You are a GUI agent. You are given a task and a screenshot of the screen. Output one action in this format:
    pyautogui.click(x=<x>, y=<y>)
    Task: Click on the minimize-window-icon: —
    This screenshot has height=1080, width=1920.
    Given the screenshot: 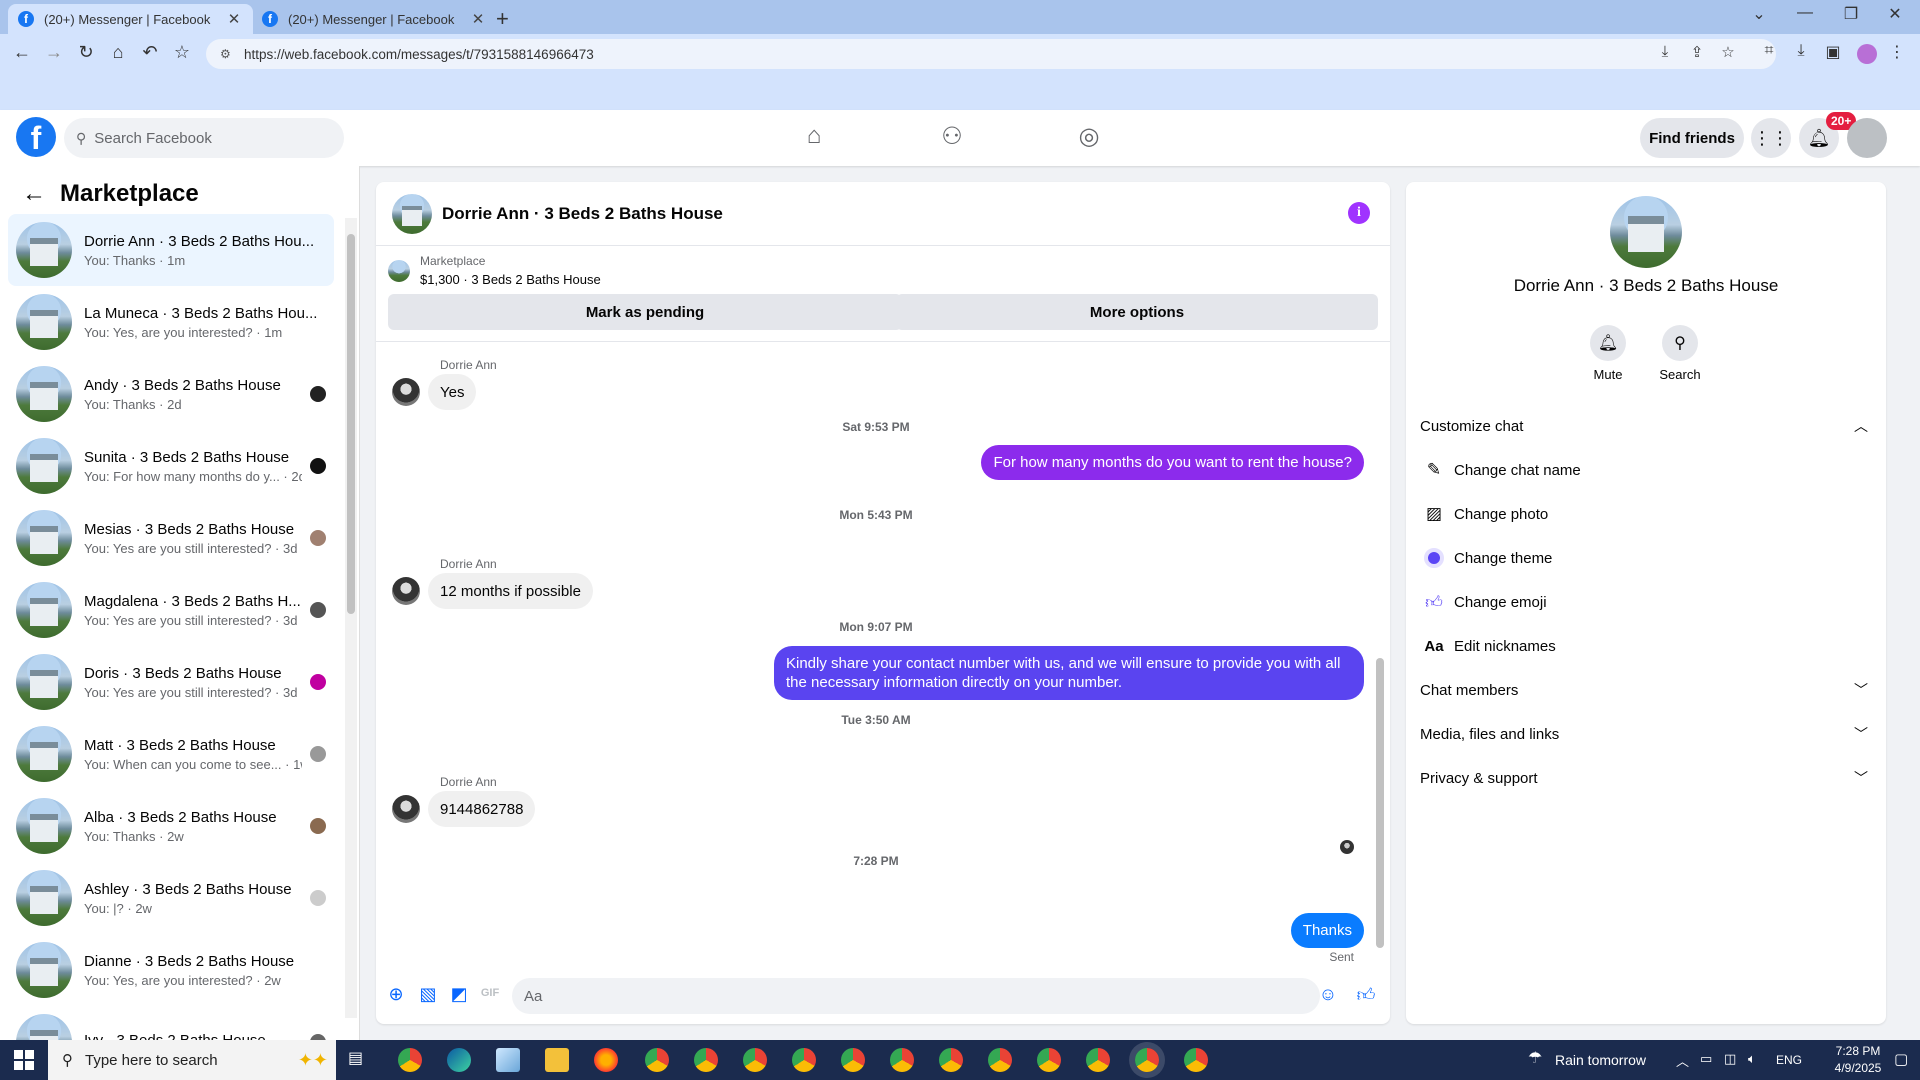 What is the action you would take?
    pyautogui.click(x=1805, y=13)
    